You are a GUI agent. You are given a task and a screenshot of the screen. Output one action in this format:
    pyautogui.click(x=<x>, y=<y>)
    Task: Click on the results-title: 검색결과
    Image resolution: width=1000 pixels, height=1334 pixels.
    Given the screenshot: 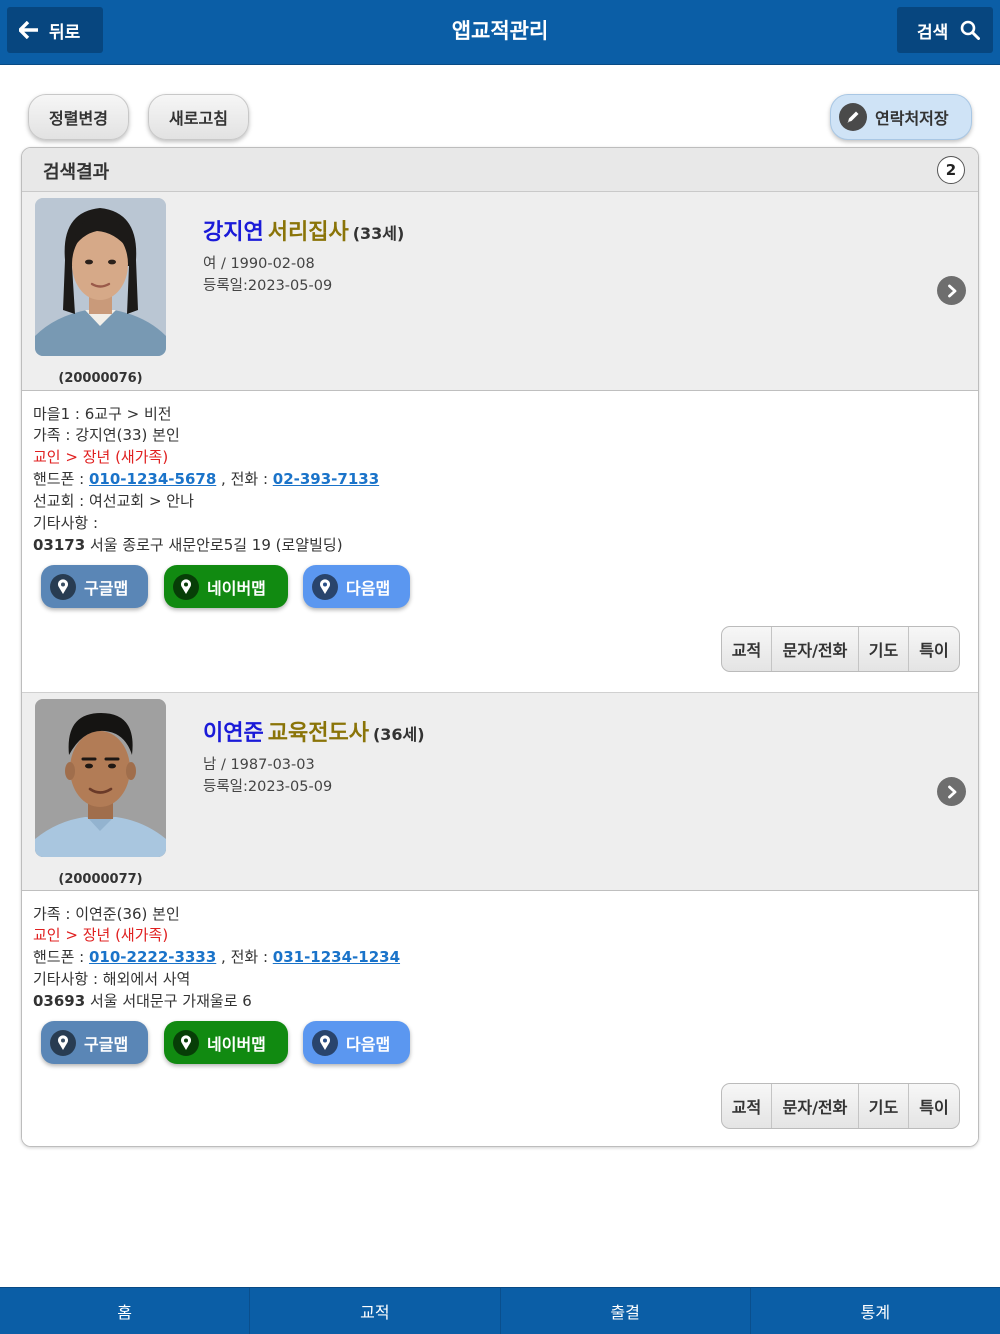 What is the action you would take?
    pyautogui.click(x=76, y=172)
    